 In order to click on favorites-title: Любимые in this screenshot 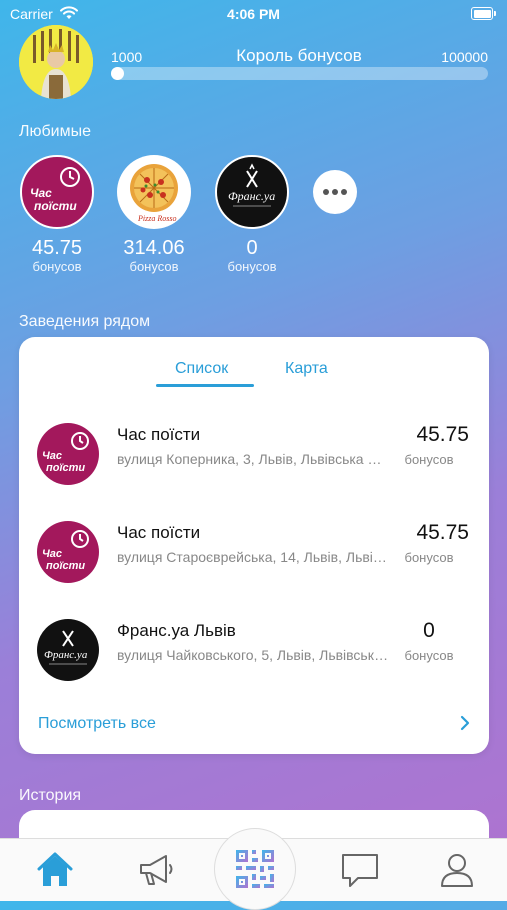, I will do `click(55, 131)`.